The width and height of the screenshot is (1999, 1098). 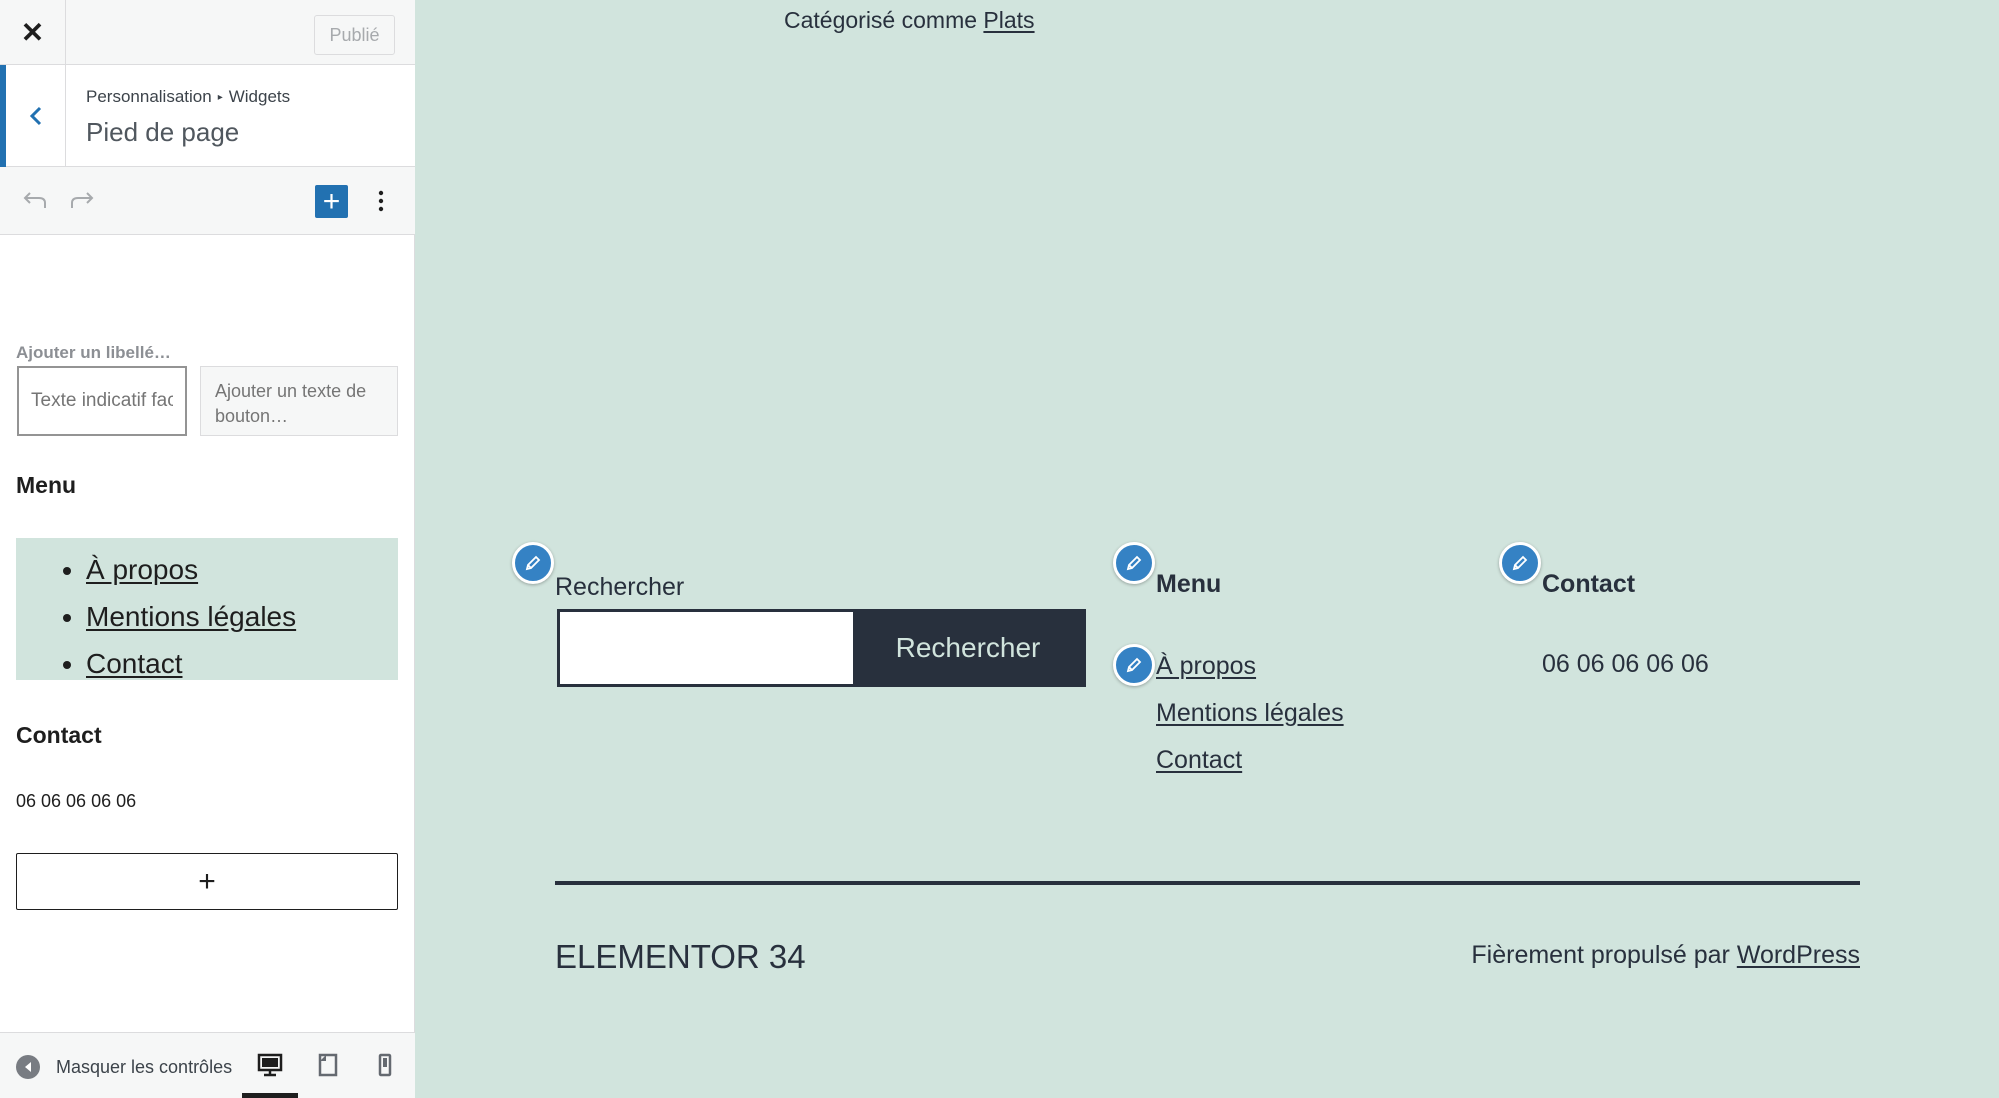 I want to click on mobile-icon, so click(x=385, y=1065).